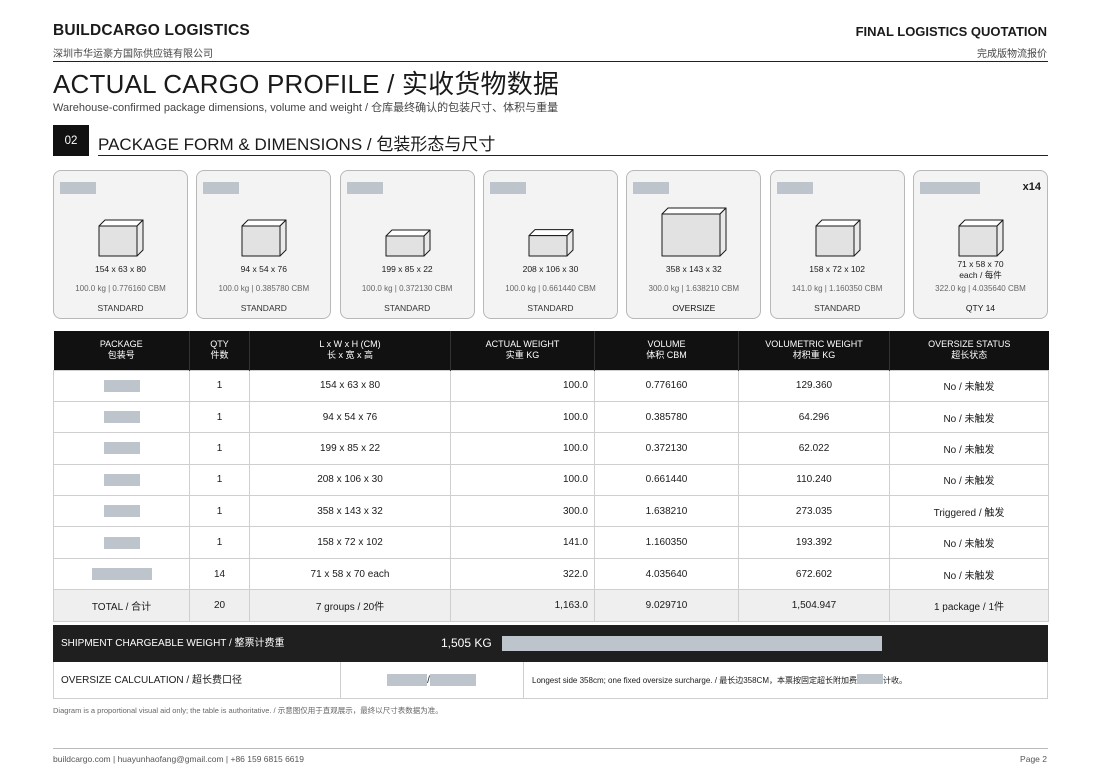  What do you see at coordinates (969, 344) in the screenshot?
I see `column-header-en: OVERSIZE STATUS` at bounding box center [969, 344].